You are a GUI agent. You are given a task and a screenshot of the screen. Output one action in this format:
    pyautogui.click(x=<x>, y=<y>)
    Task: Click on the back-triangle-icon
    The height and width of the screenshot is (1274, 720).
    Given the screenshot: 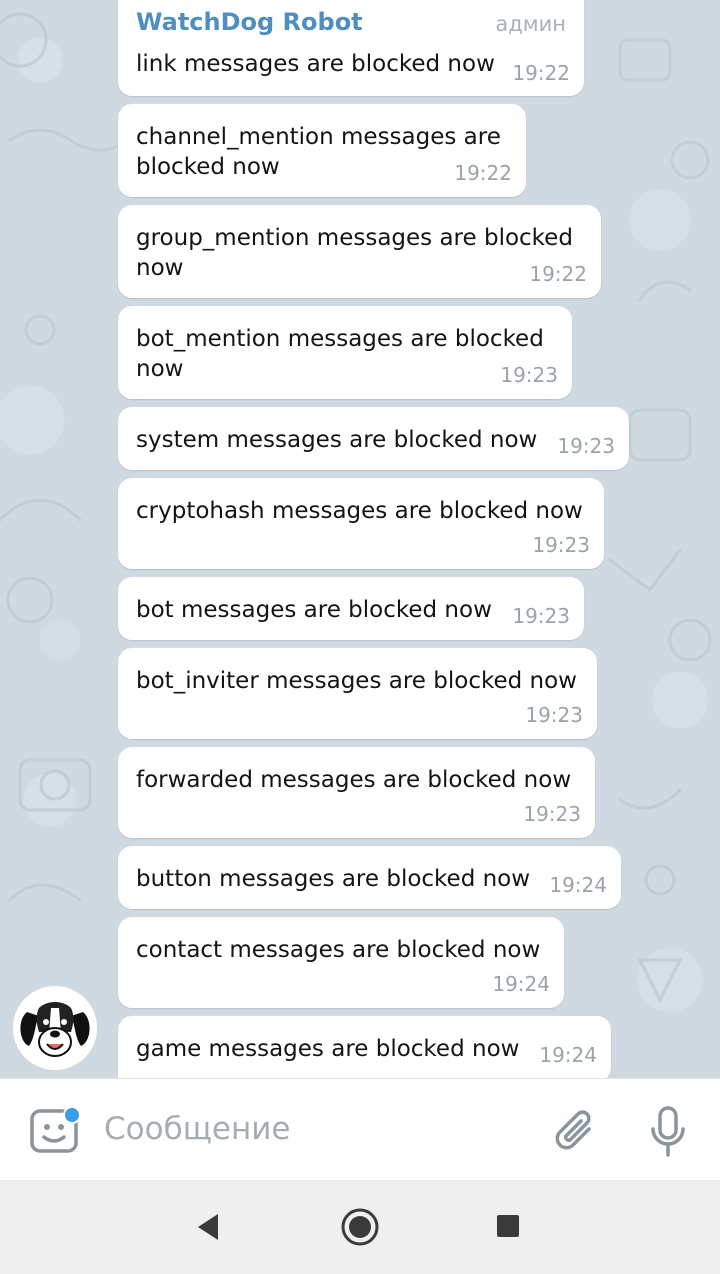 What is the action you would take?
    pyautogui.click(x=208, y=1227)
    